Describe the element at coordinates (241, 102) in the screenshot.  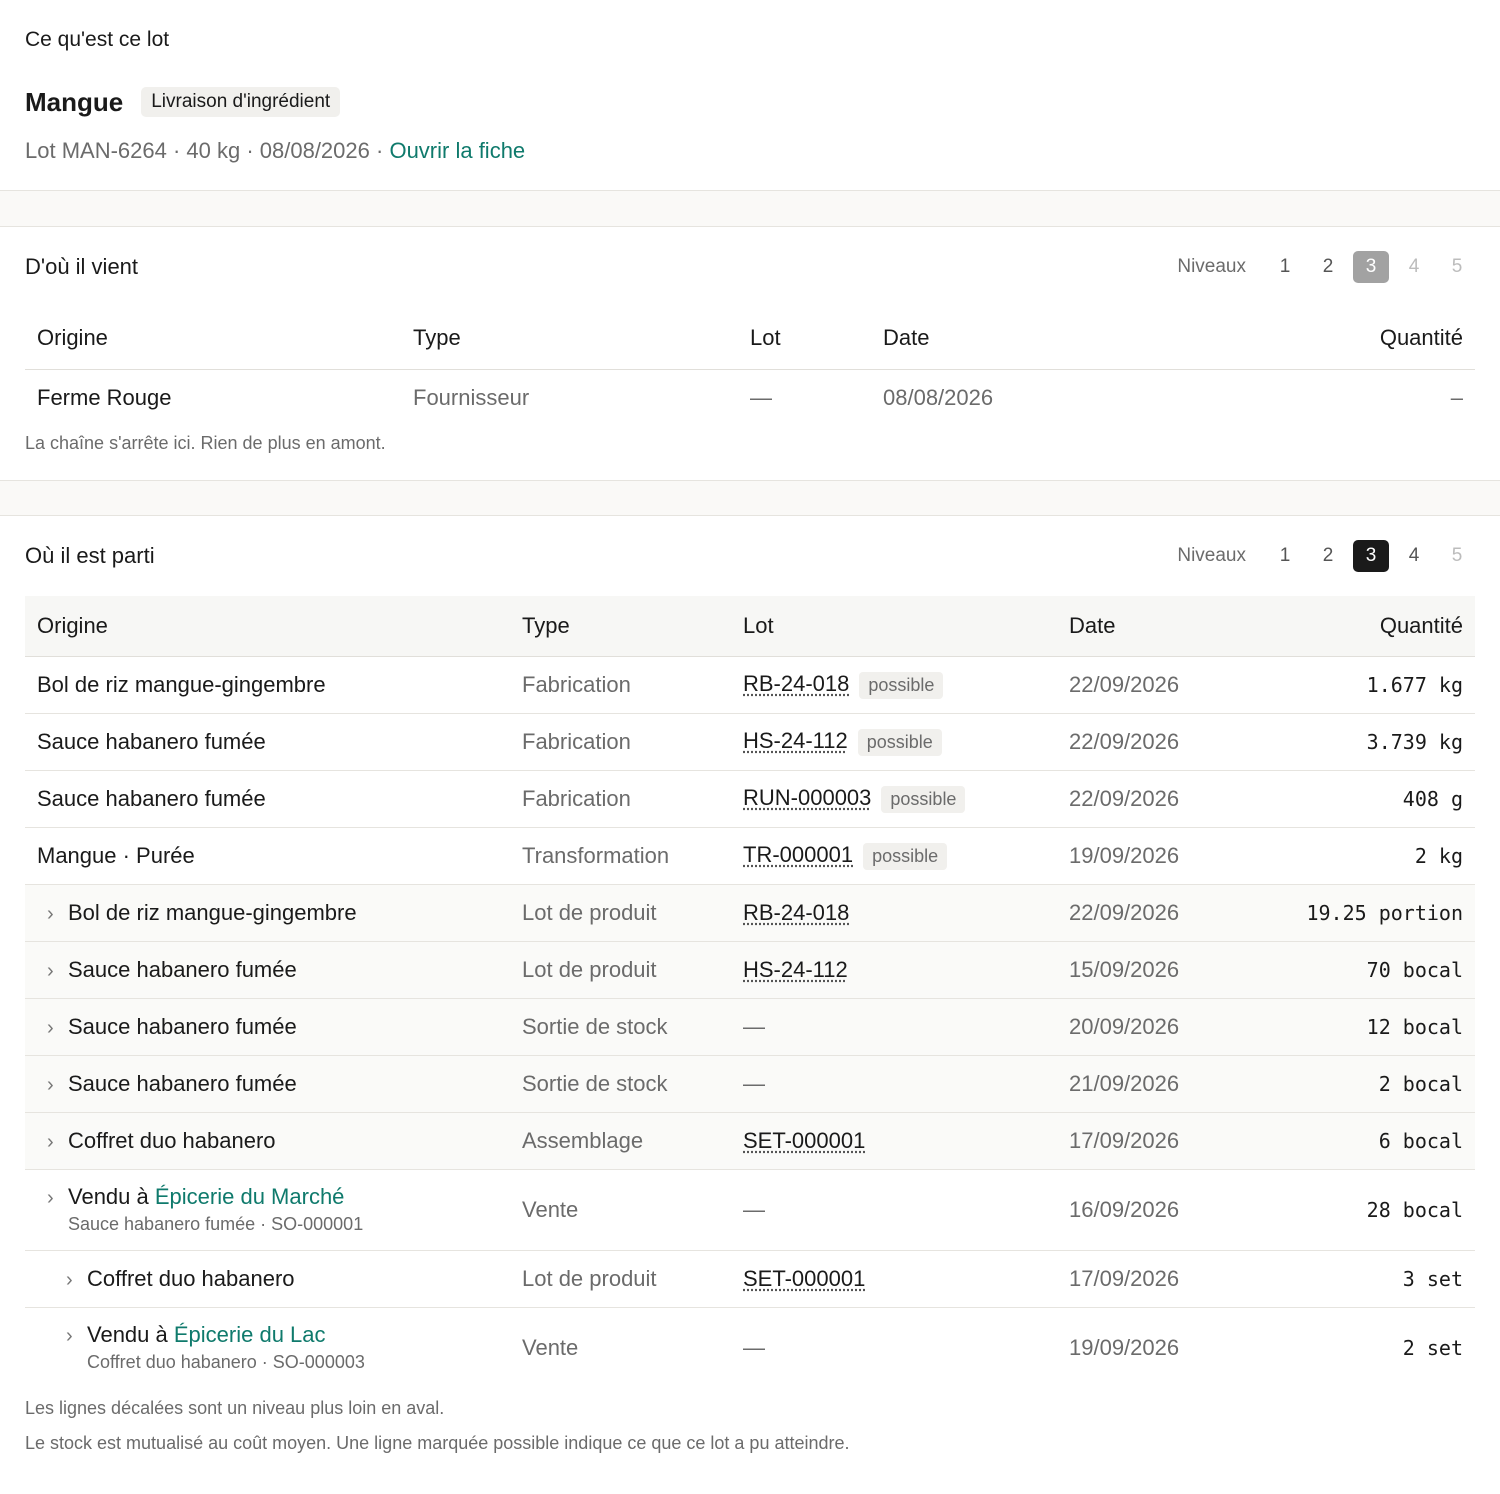
I see `lot-type-badge: Livraison d'ingrédient` at that location.